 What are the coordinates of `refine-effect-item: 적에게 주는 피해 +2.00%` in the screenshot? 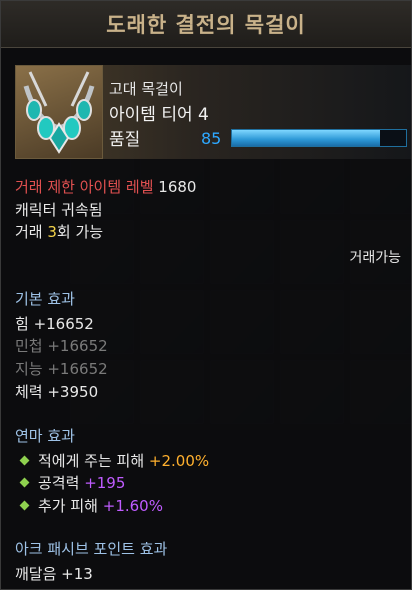 It's located at (112, 460).